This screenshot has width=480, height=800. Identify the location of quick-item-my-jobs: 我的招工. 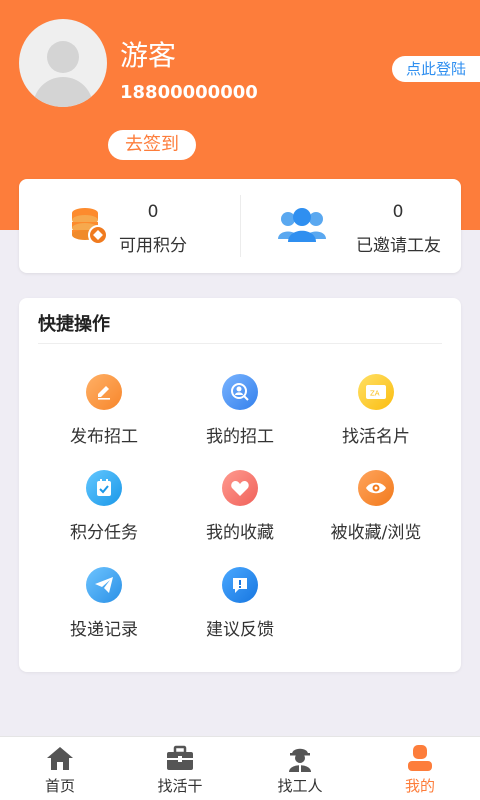
(240, 410).